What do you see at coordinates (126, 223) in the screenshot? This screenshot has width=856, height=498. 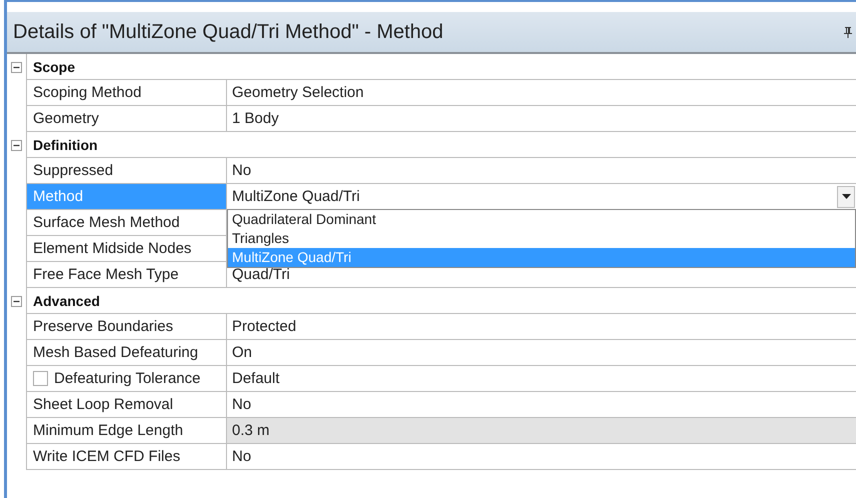 I see `property-label: Surface Mesh Method` at bounding box center [126, 223].